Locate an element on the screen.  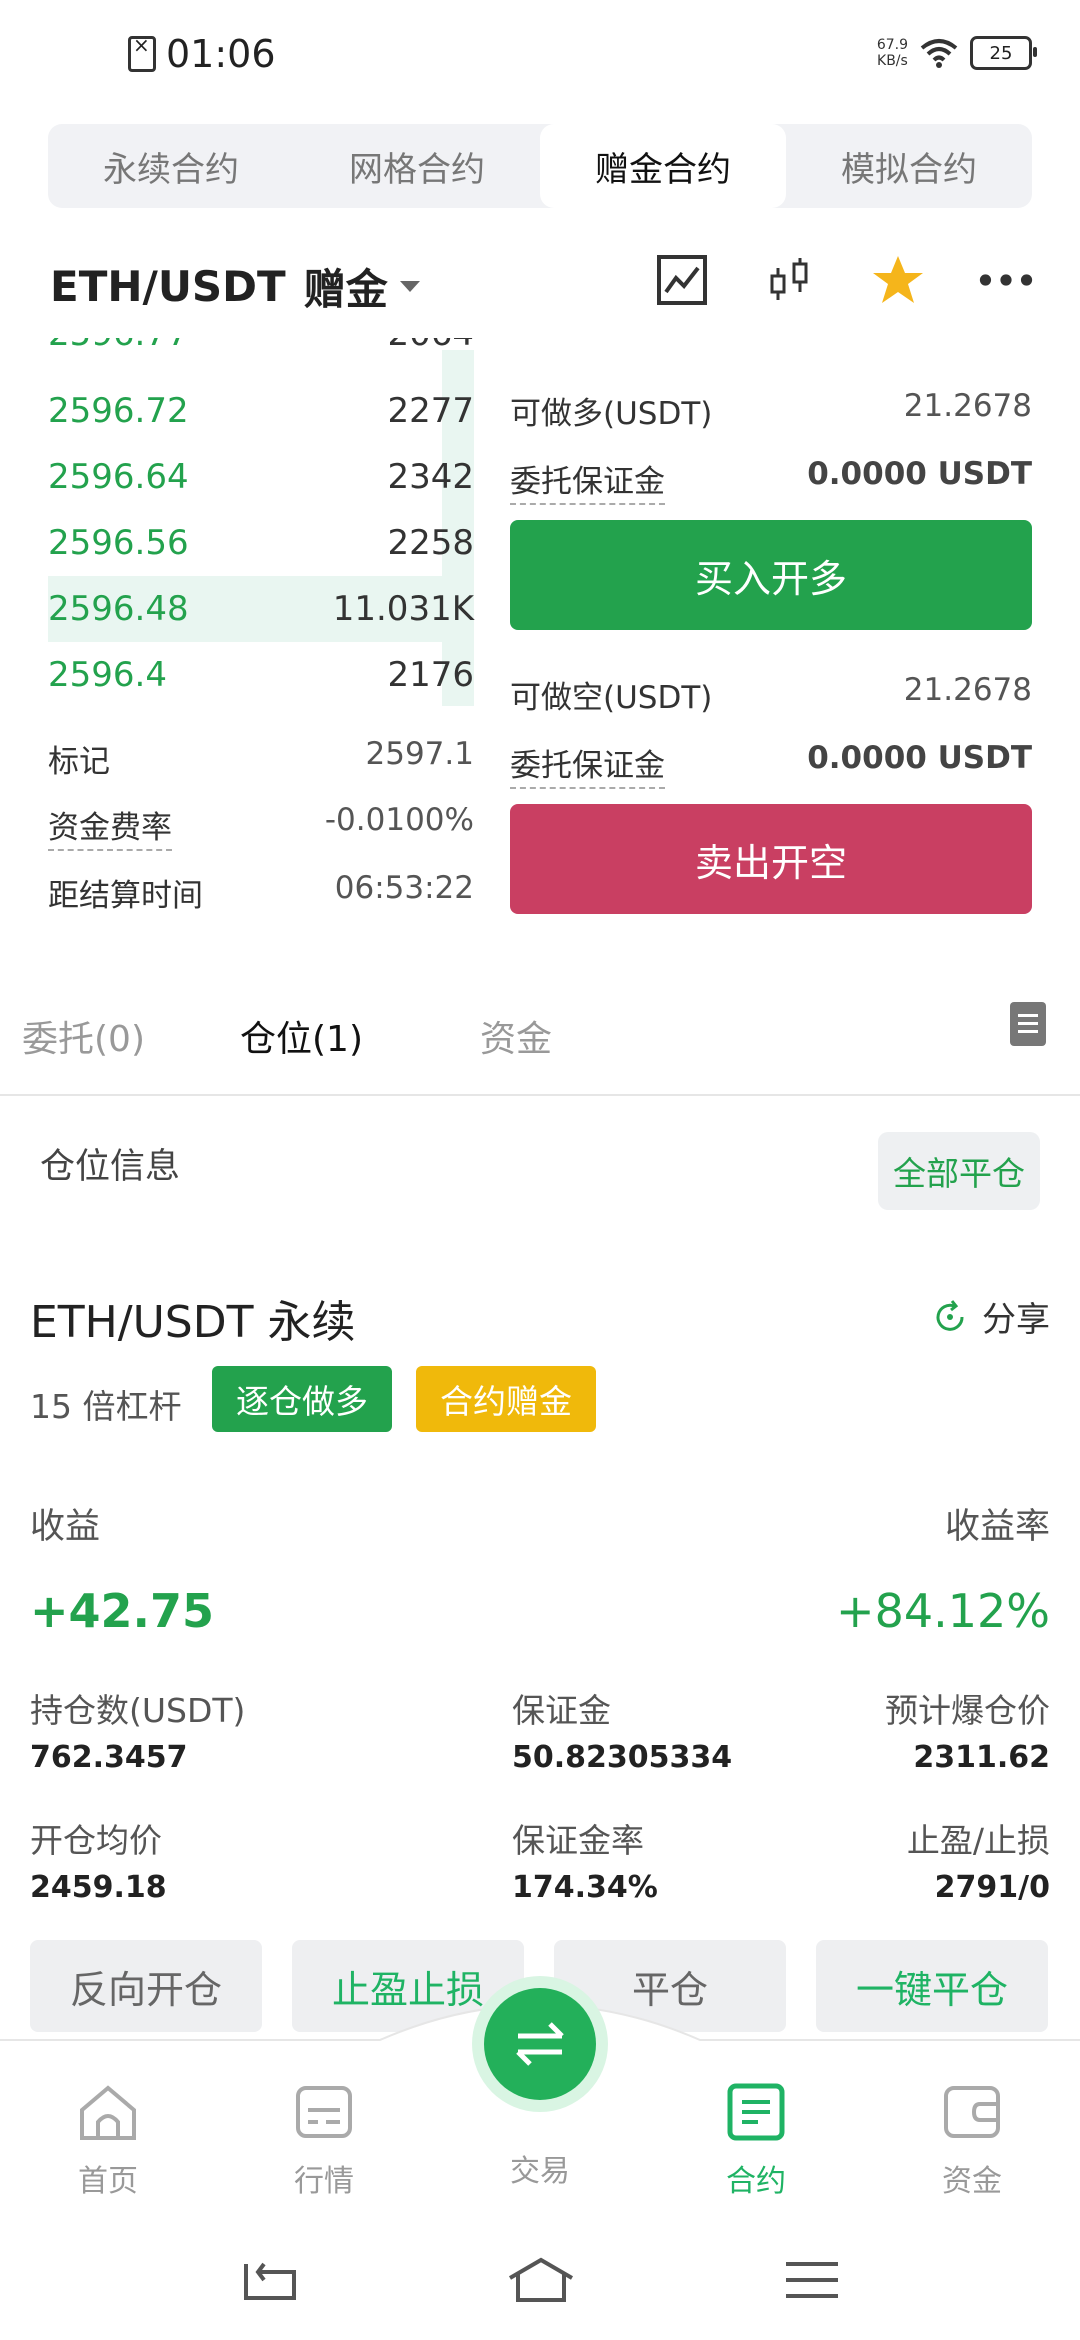
order-book-row: 2596.72 2277 is located at coordinates (261, 411).